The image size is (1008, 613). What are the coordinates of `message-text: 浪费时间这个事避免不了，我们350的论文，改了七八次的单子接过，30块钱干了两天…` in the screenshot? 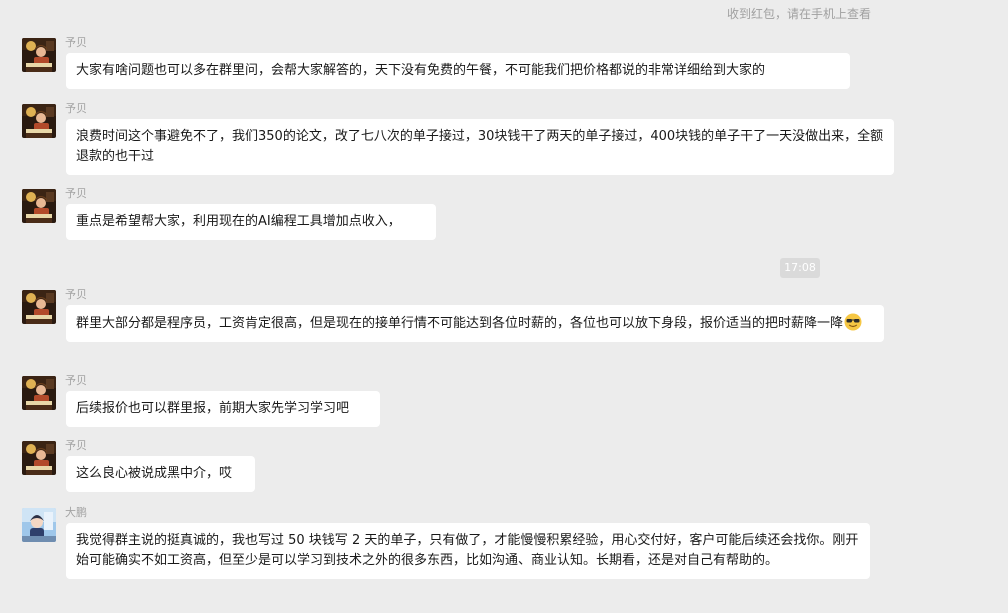 It's located at (480, 146).